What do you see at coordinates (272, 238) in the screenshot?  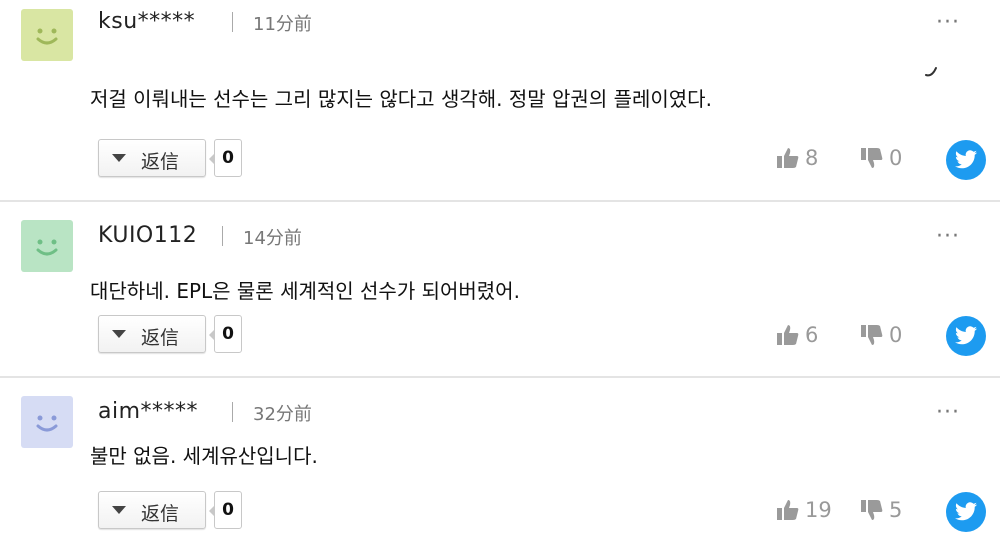 I see `timestamp: 14分前` at bounding box center [272, 238].